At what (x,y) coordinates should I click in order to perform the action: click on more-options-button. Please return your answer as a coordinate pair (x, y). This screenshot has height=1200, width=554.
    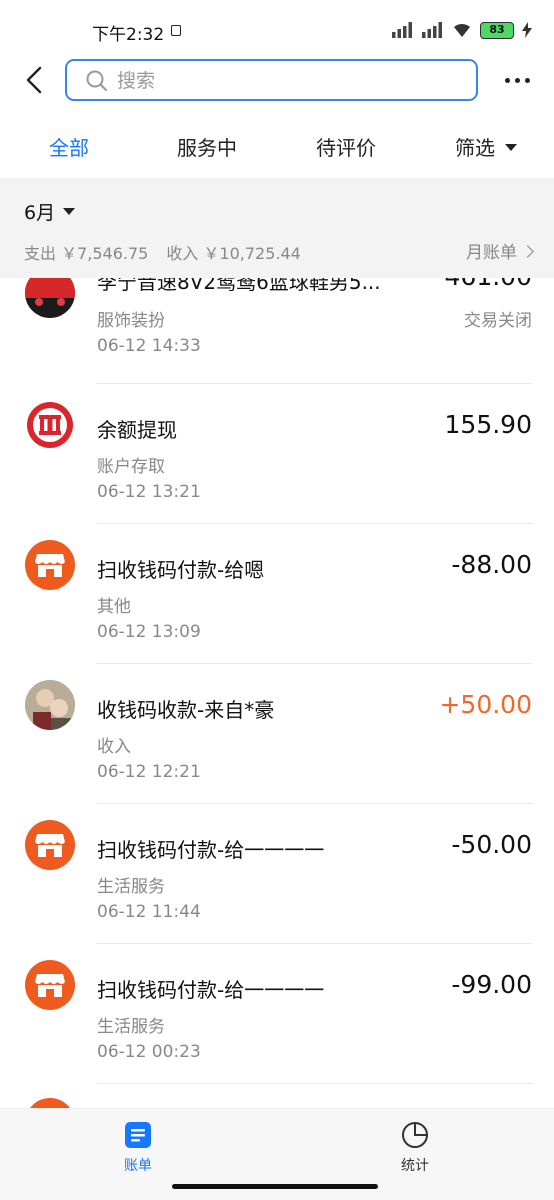
    Looking at the image, I should click on (520, 80).